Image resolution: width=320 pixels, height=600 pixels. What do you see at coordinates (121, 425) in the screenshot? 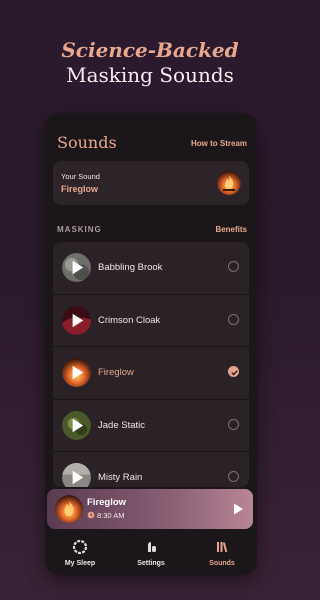
I see `sound-name: Jade Static` at bounding box center [121, 425].